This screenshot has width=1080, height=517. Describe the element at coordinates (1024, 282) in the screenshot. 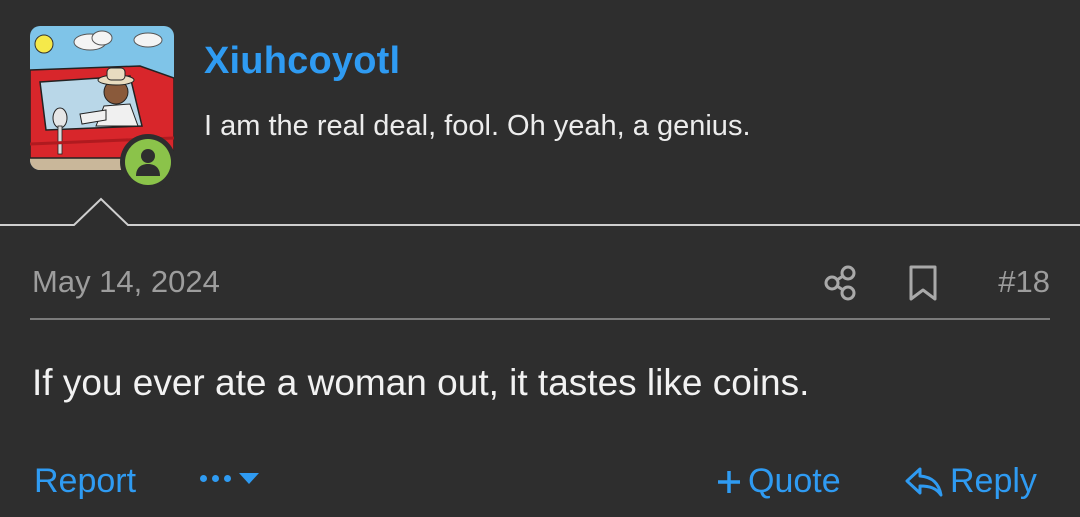

I see `post-number-link: #18` at that location.